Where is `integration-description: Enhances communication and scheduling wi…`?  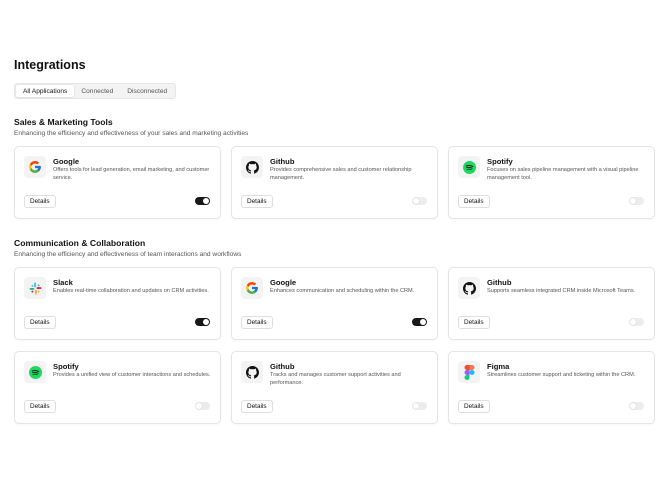 integration-description: Enhances communication and scheduling wi… is located at coordinates (342, 291).